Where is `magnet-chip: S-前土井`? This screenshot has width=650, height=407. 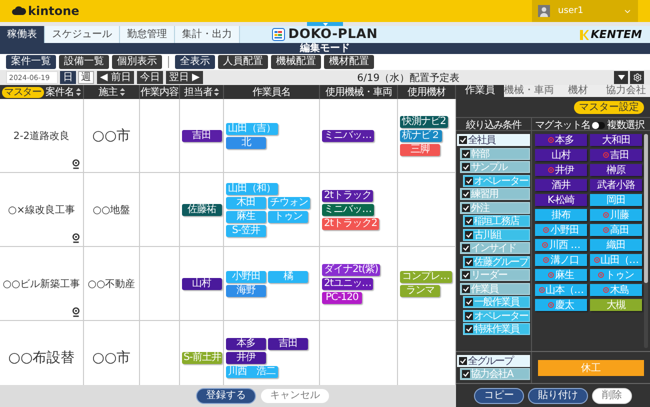 magnet-chip: S-前土井 is located at coordinates (202, 358).